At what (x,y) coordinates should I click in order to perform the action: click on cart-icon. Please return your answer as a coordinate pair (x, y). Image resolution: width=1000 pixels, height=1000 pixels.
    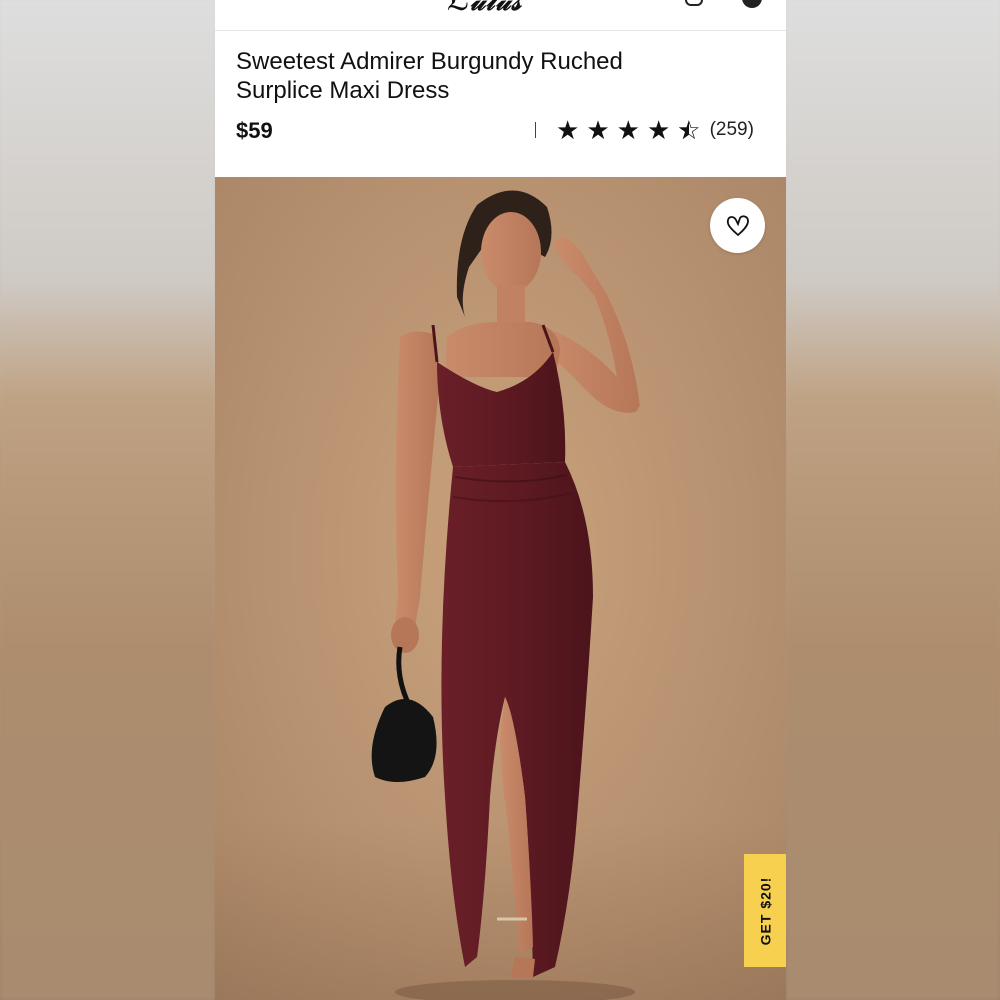
    Looking at the image, I should click on (752, 4).